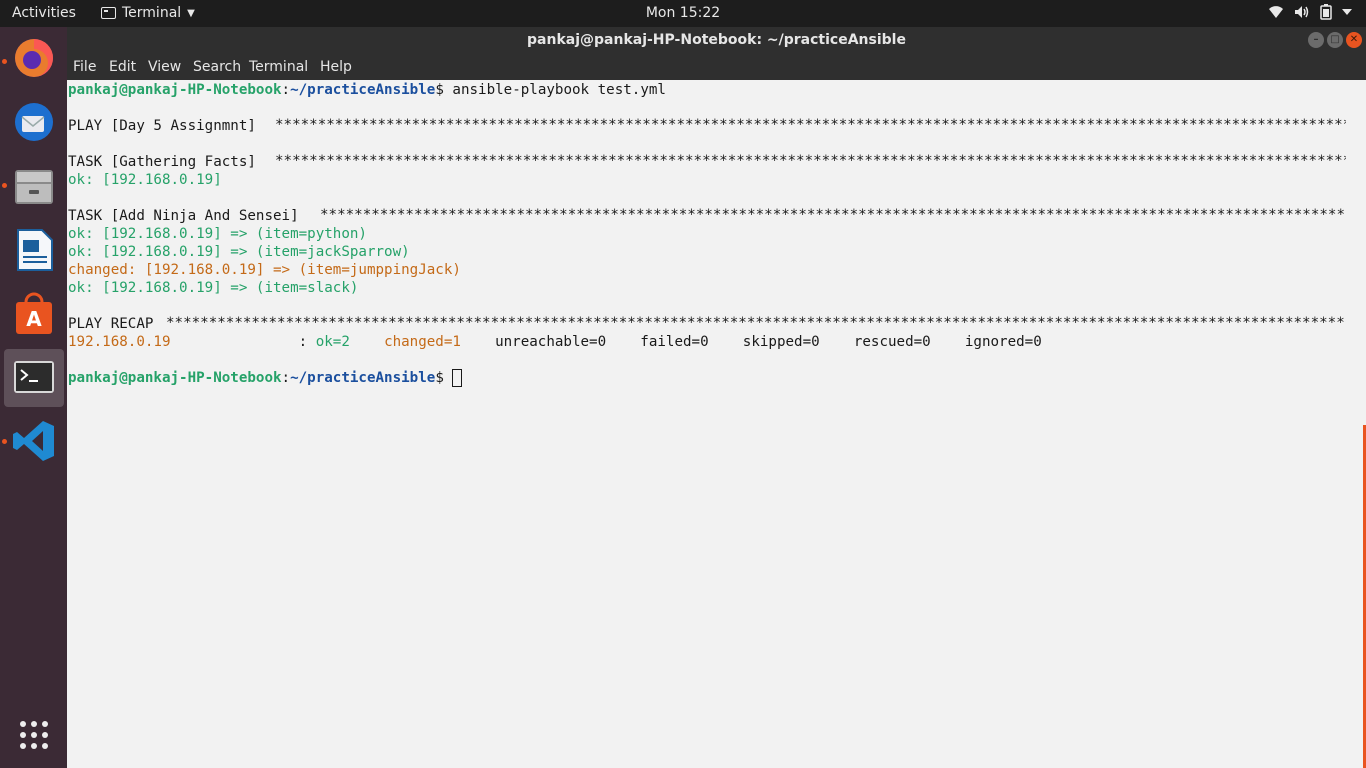 The image size is (1366, 768). I want to click on terminal-small-icon, so click(108, 13).